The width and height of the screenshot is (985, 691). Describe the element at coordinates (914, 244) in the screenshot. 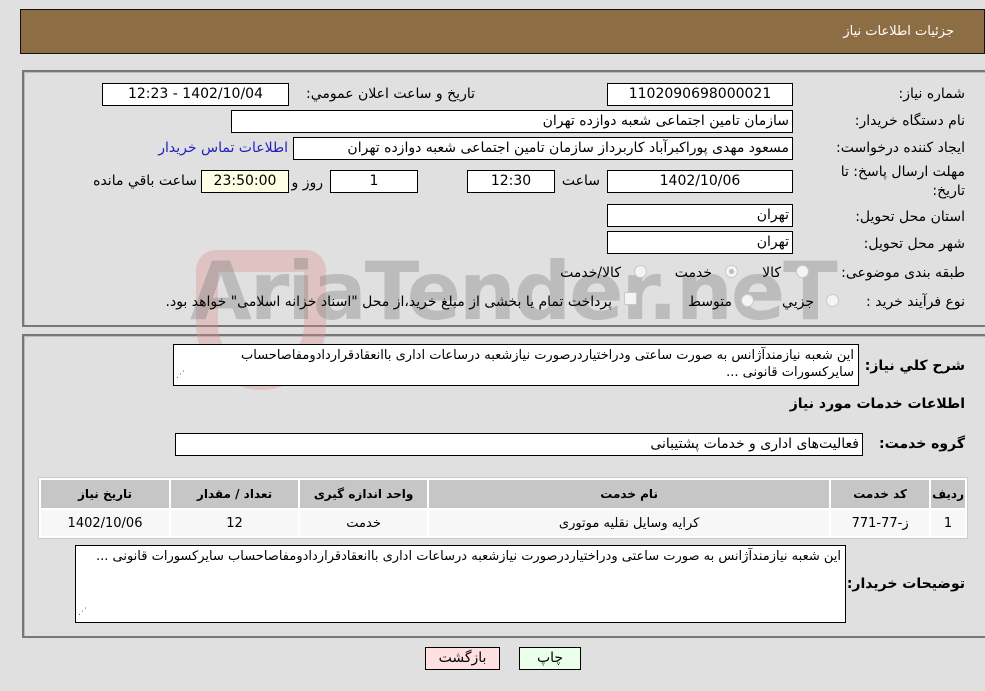

I see `city-label: شهر محل تحویل:` at that location.